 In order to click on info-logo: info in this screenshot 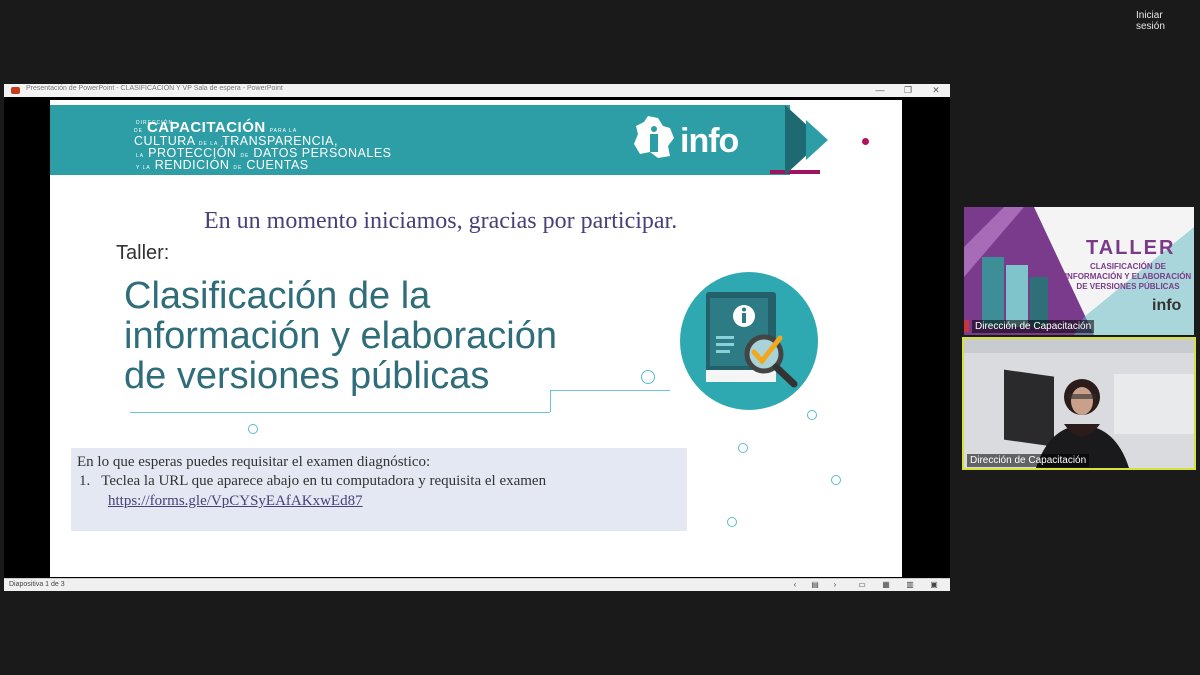, I will do `click(709, 141)`.